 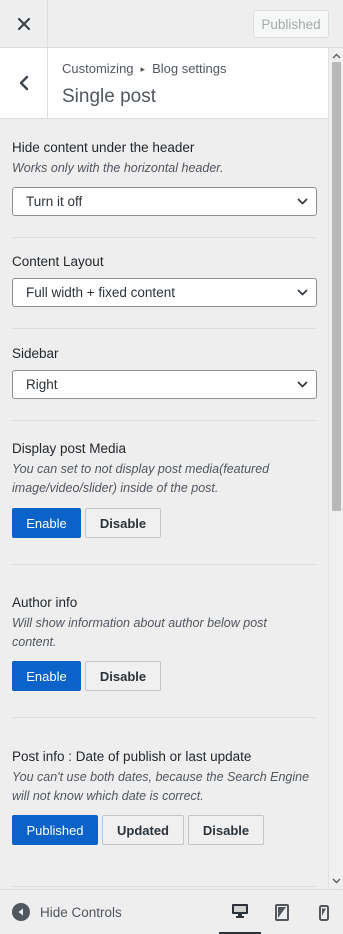 I want to click on post-info-toggle: Published Updated Disable, so click(x=138, y=830).